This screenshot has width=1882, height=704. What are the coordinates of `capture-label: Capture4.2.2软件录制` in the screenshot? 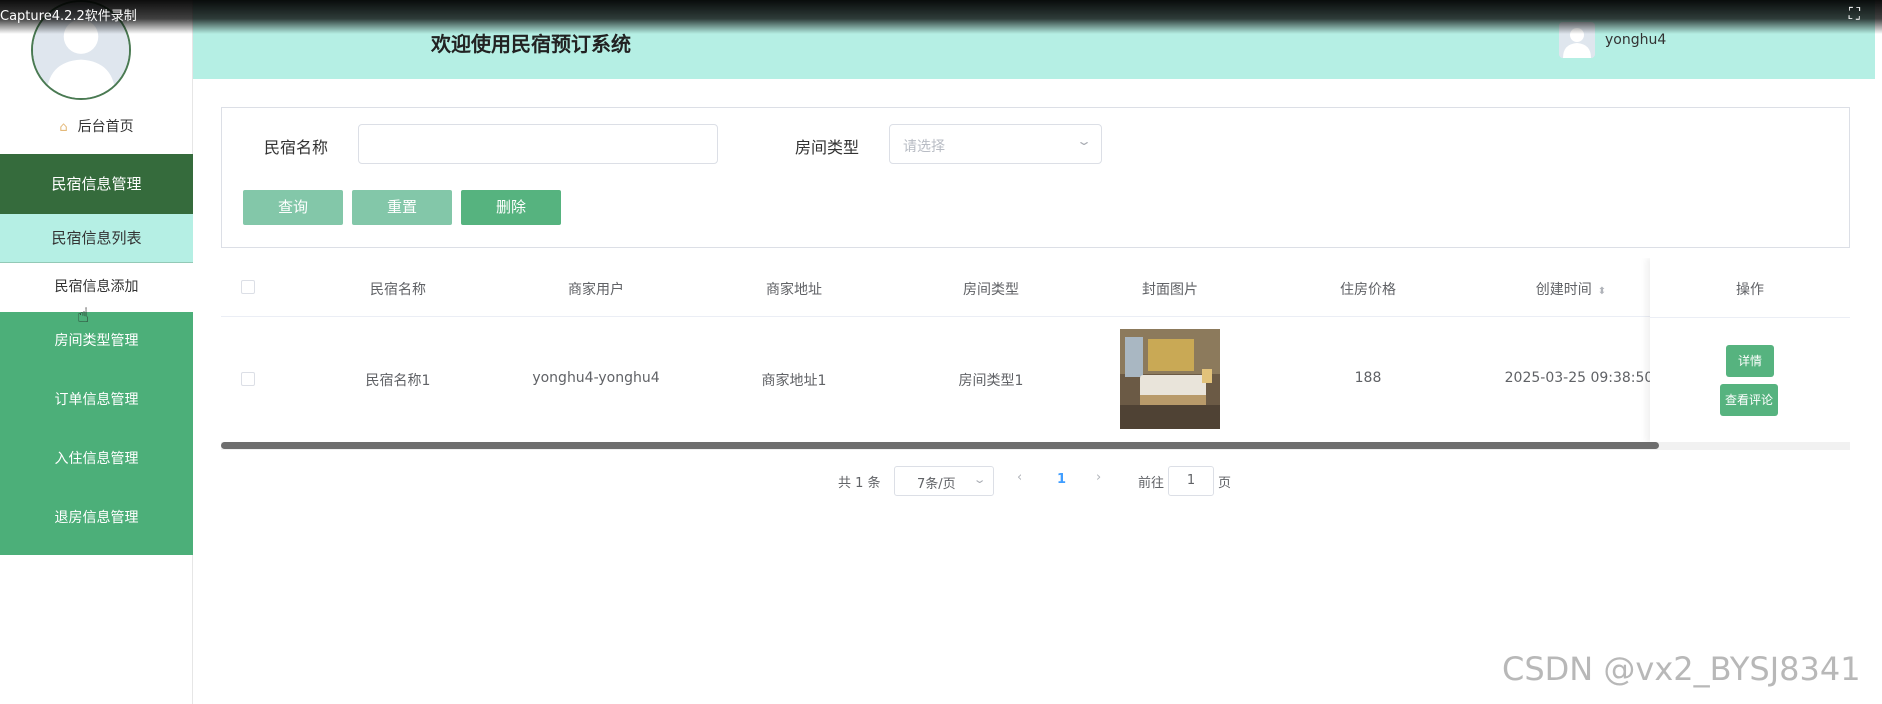 It's located at (68, 16).